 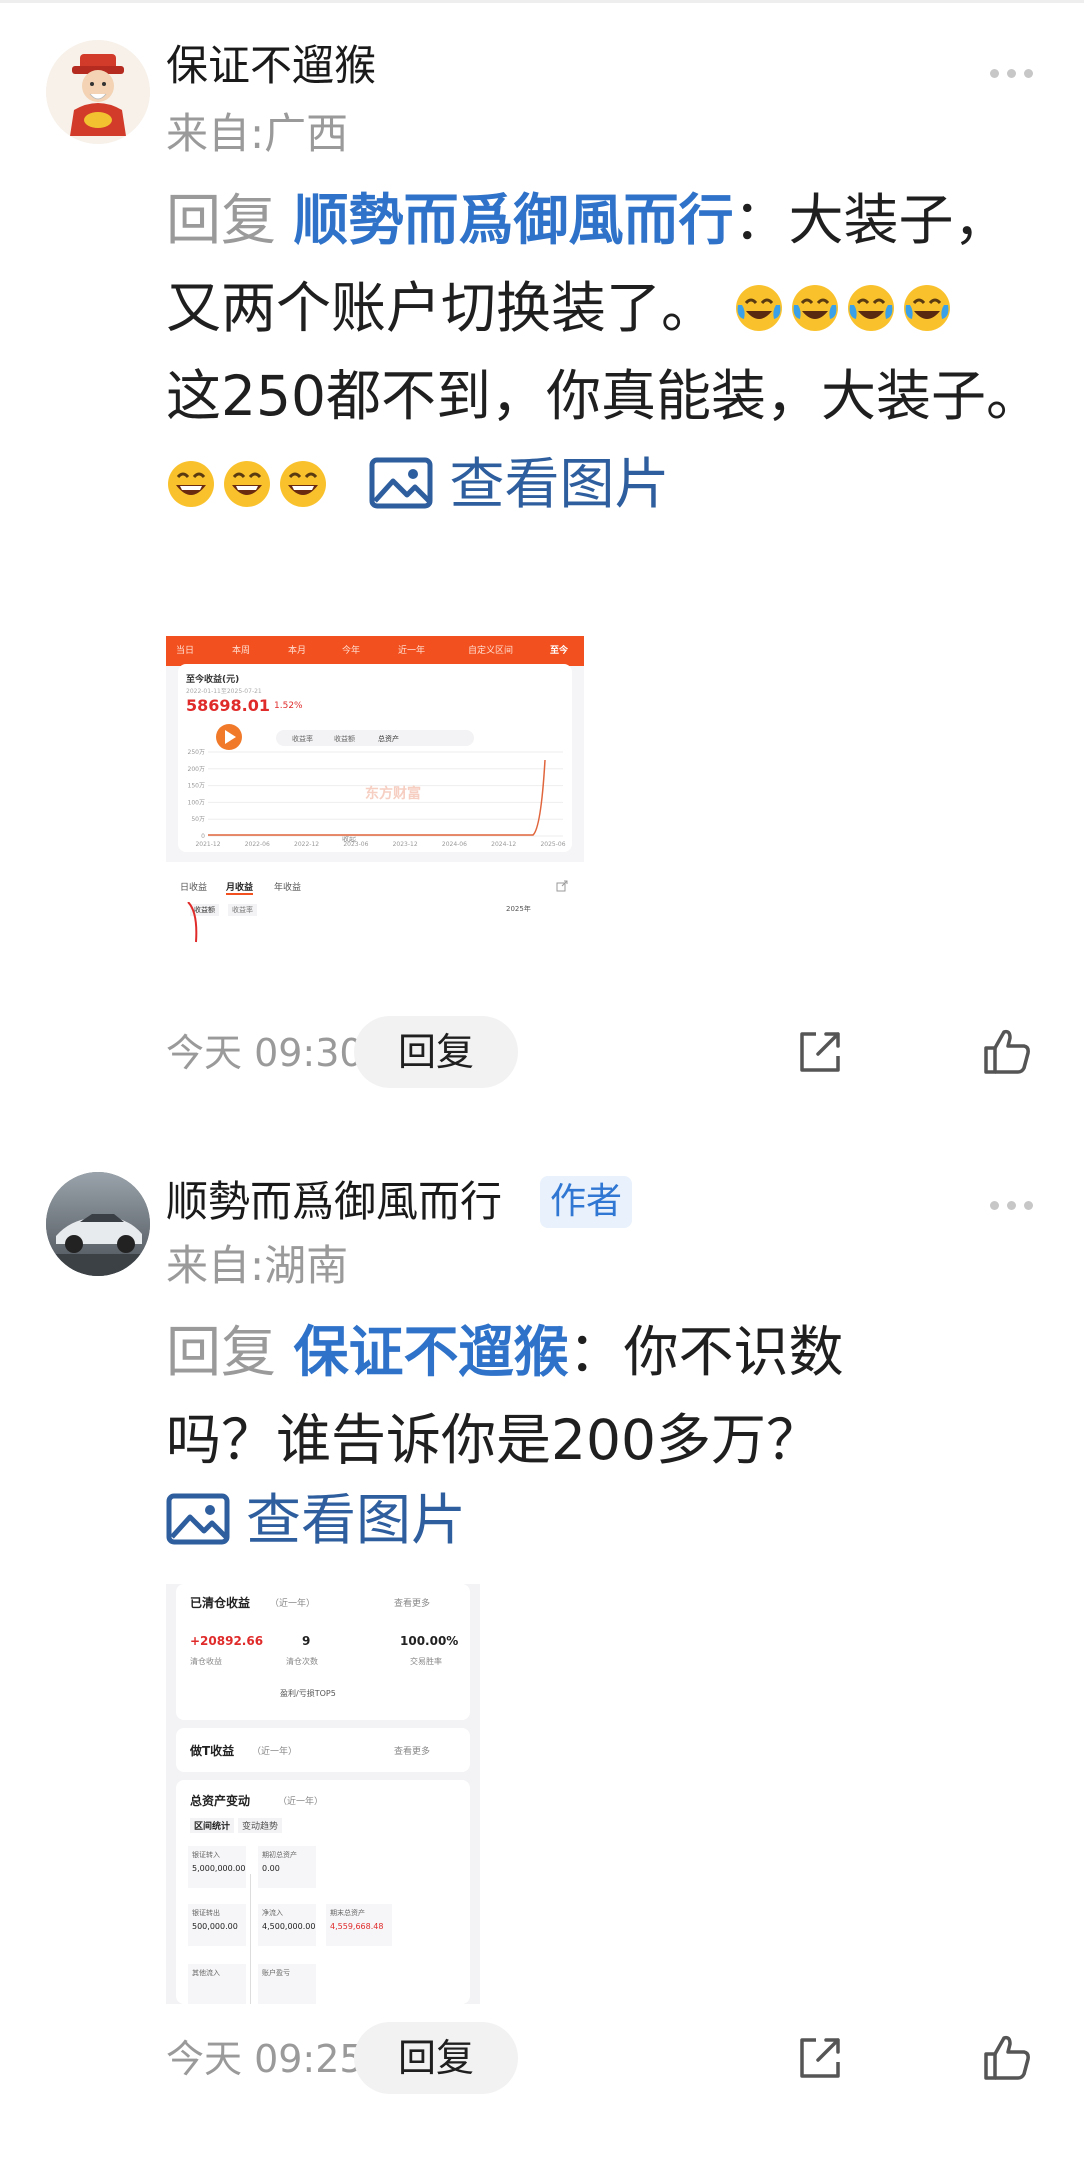 What do you see at coordinates (491, 651) in the screenshot?
I see `period-tab: 自定义区间` at bounding box center [491, 651].